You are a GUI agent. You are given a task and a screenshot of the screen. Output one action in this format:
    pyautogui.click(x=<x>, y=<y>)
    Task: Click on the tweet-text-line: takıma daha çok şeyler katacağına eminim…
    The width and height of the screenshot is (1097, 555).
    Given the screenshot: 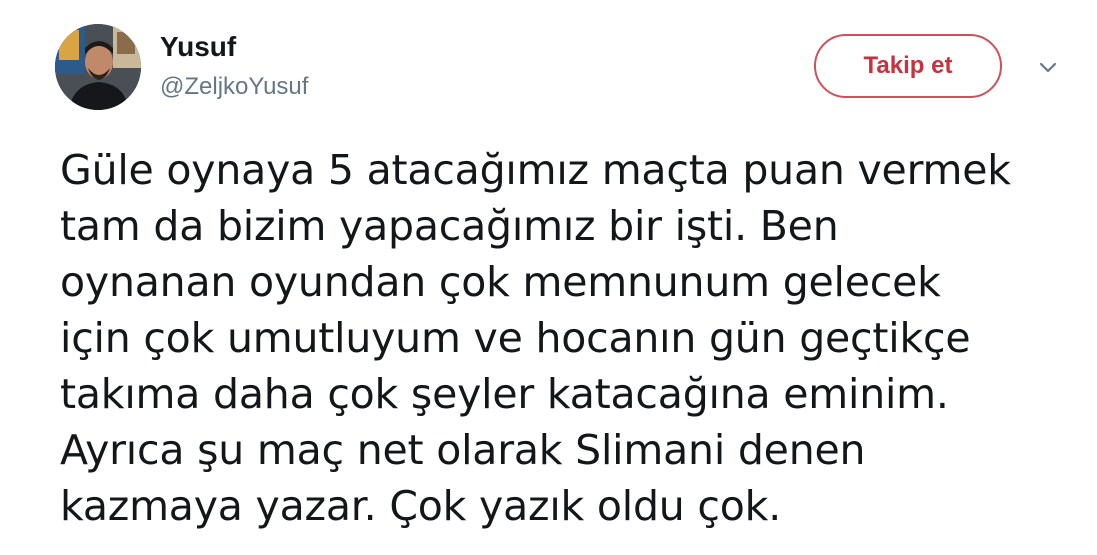 What is the action you would take?
    pyautogui.click(x=504, y=394)
    